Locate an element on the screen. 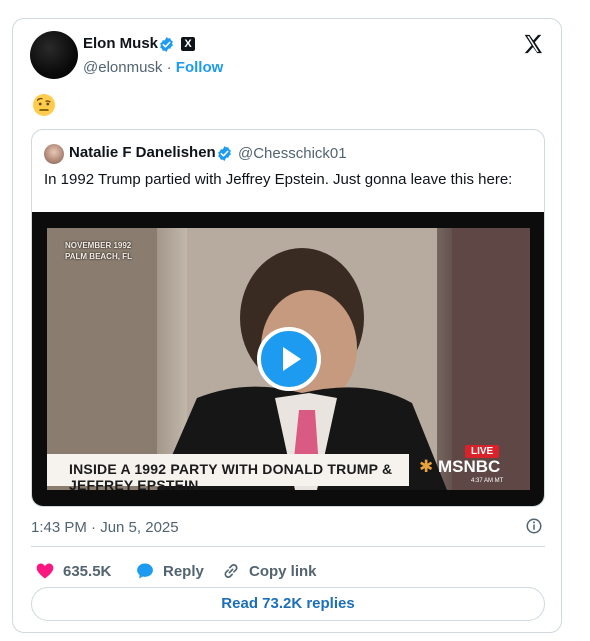 This screenshot has height=641, width=590. location-label-line1: NOVEMBER 1992 is located at coordinates (98, 245).